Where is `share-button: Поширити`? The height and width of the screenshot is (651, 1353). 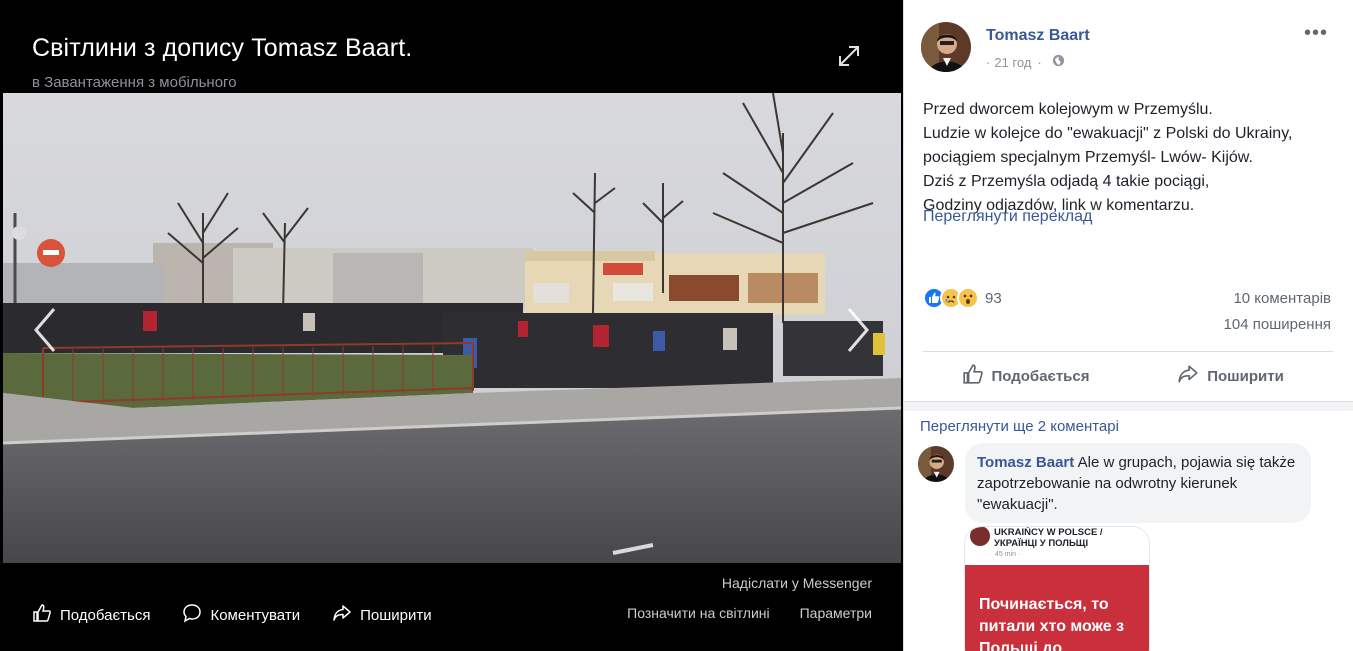 share-button: Поширити is located at coordinates (1230, 376).